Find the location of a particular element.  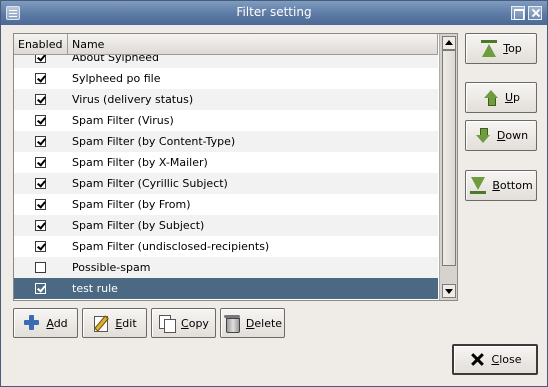

bottom-button: Bottom is located at coordinates (501, 185).